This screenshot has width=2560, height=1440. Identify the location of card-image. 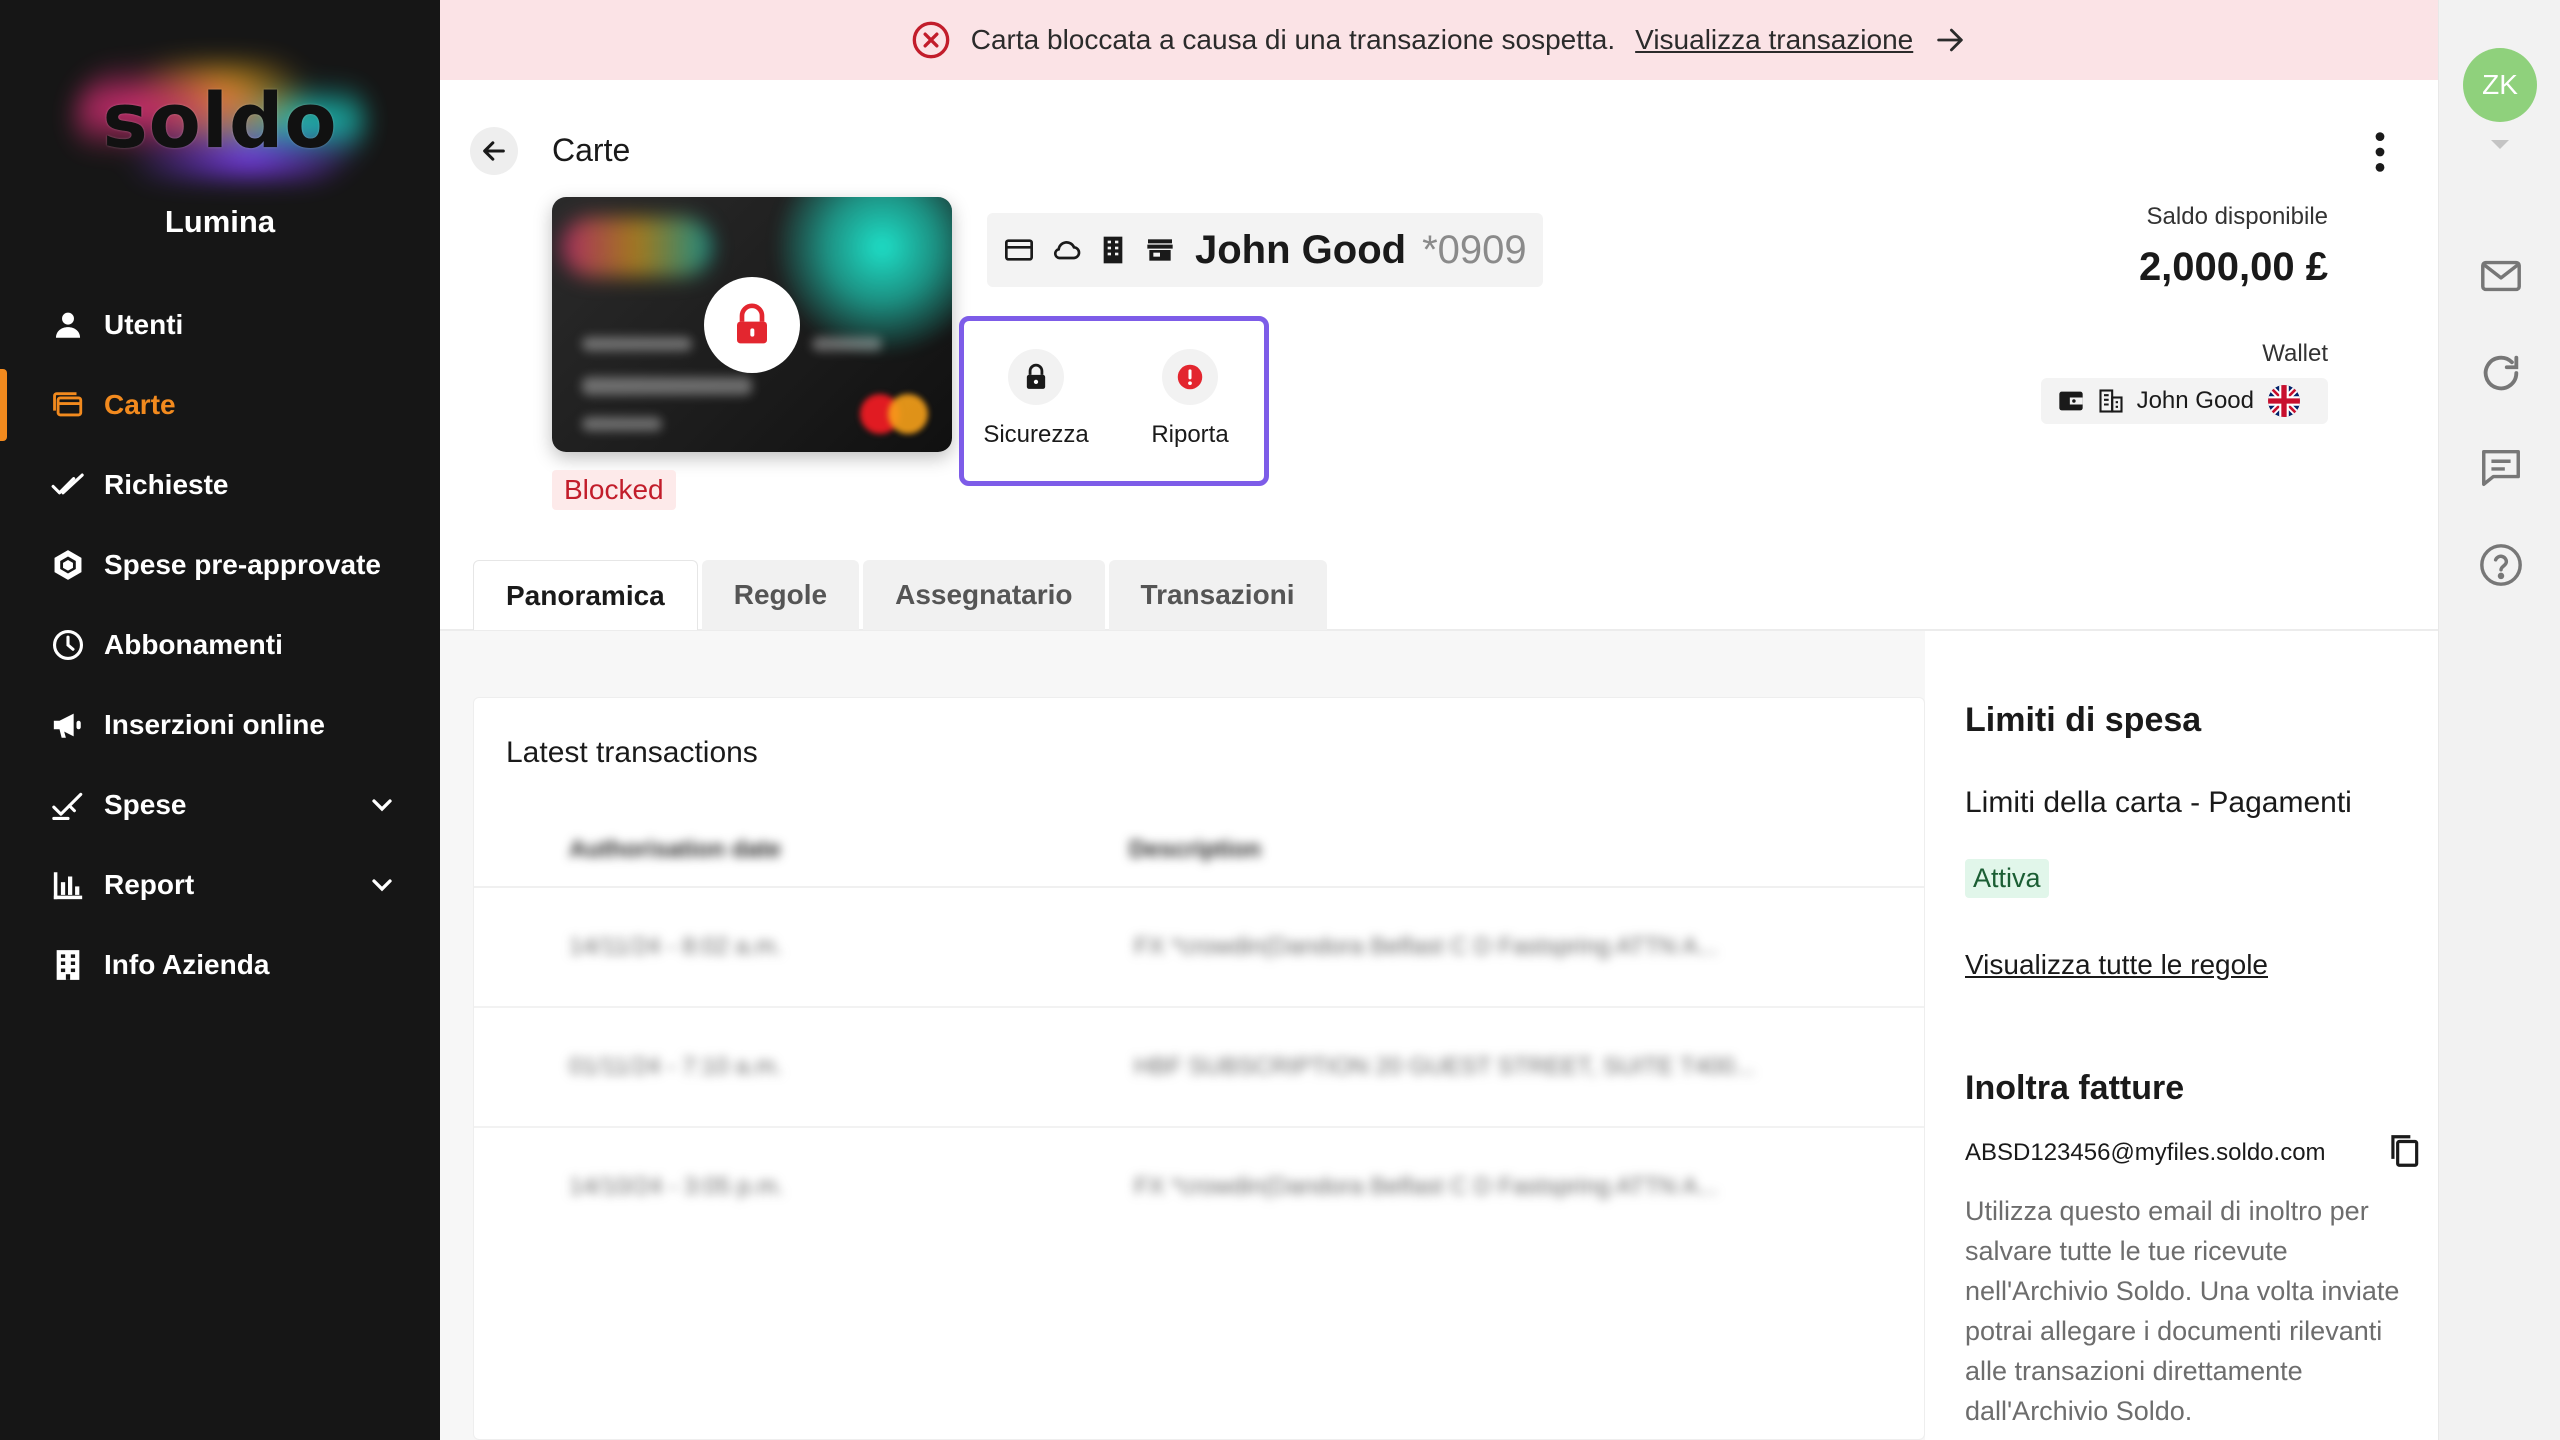
(752, 324).